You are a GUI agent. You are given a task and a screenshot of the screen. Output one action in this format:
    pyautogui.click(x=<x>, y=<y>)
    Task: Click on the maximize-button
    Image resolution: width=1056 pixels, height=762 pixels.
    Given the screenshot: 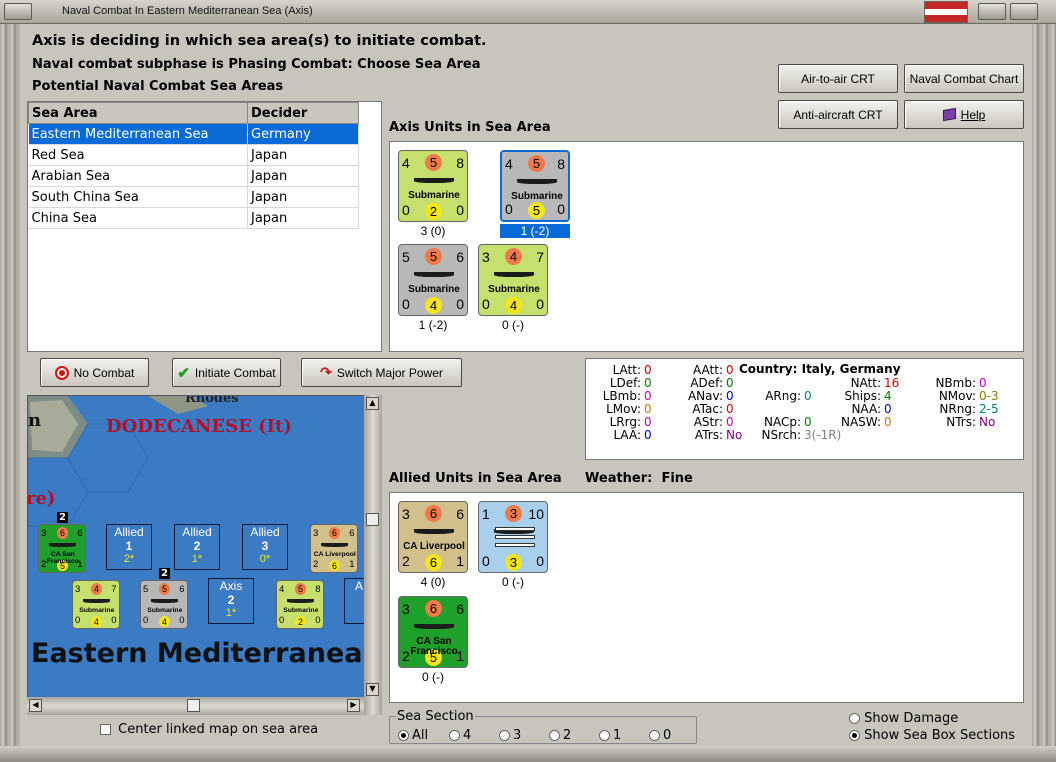 What is the action you would take?
    pyautogui.click(x=1024, y=11)
    